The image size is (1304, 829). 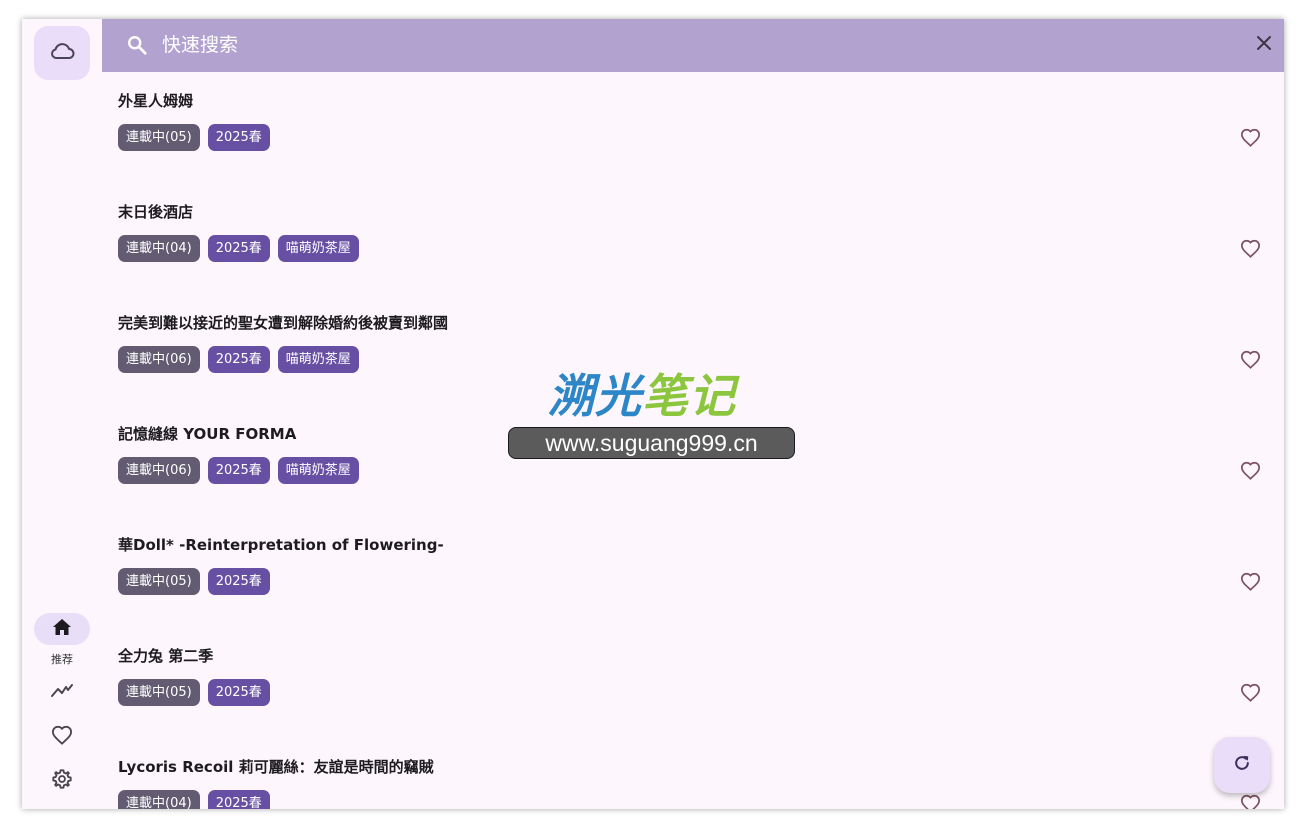 I want to click on watermark-logo-part2: 笔记, so click(x=689, y=396).